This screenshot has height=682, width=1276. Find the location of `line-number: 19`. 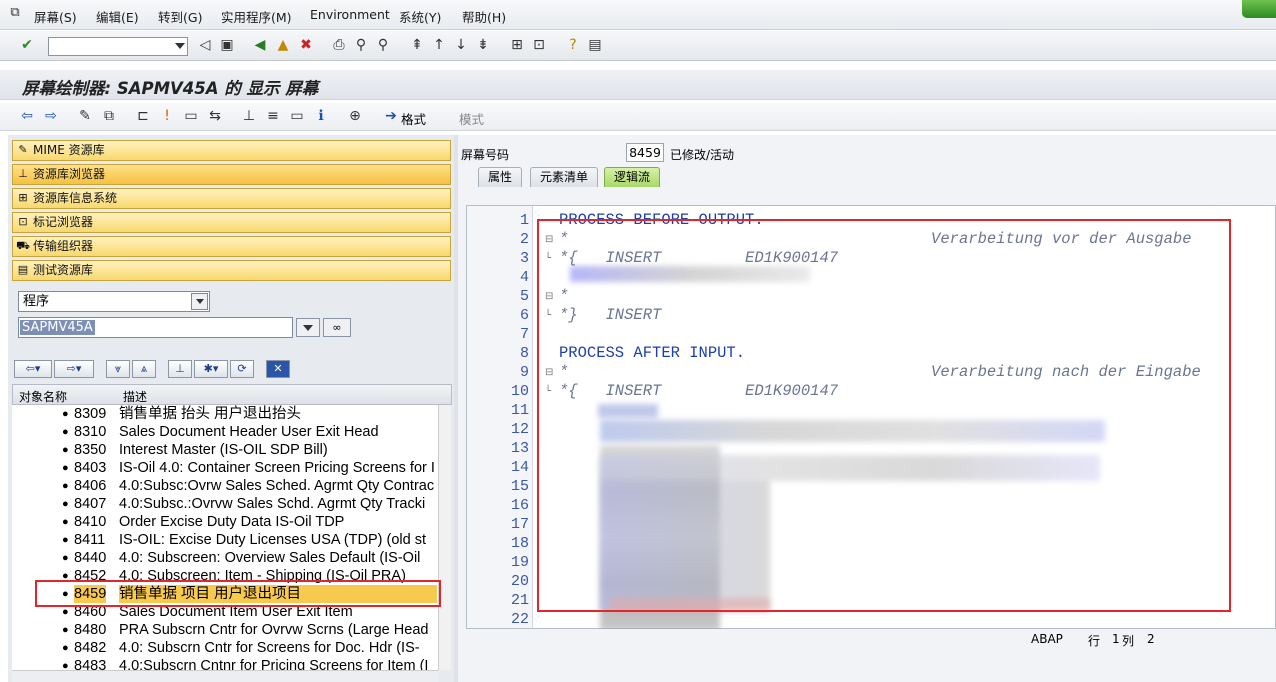

line-number: 19 is located at coordinates (519, 562).